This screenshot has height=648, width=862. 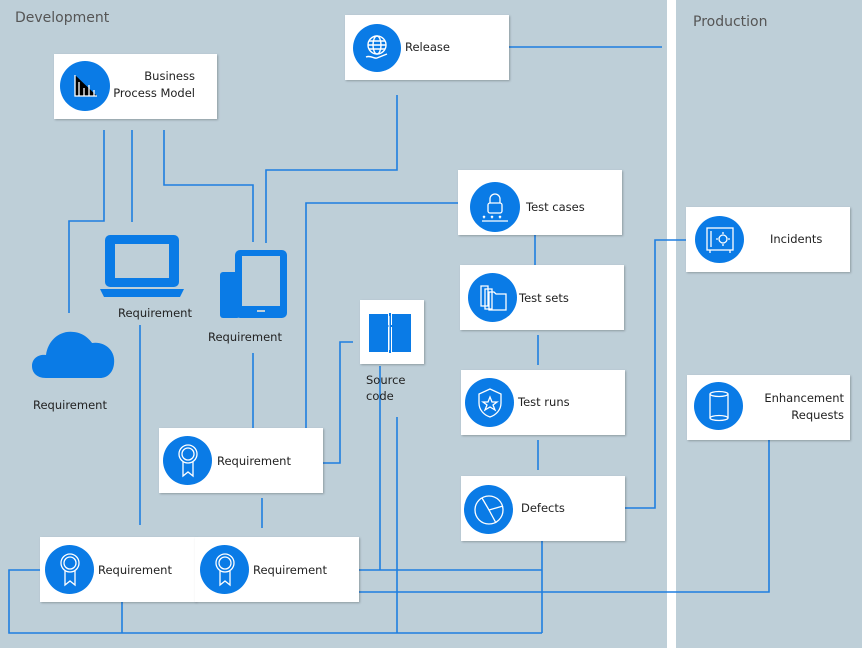 I want to click on test-runs-node: Test runs, so click(x=543, y=402).